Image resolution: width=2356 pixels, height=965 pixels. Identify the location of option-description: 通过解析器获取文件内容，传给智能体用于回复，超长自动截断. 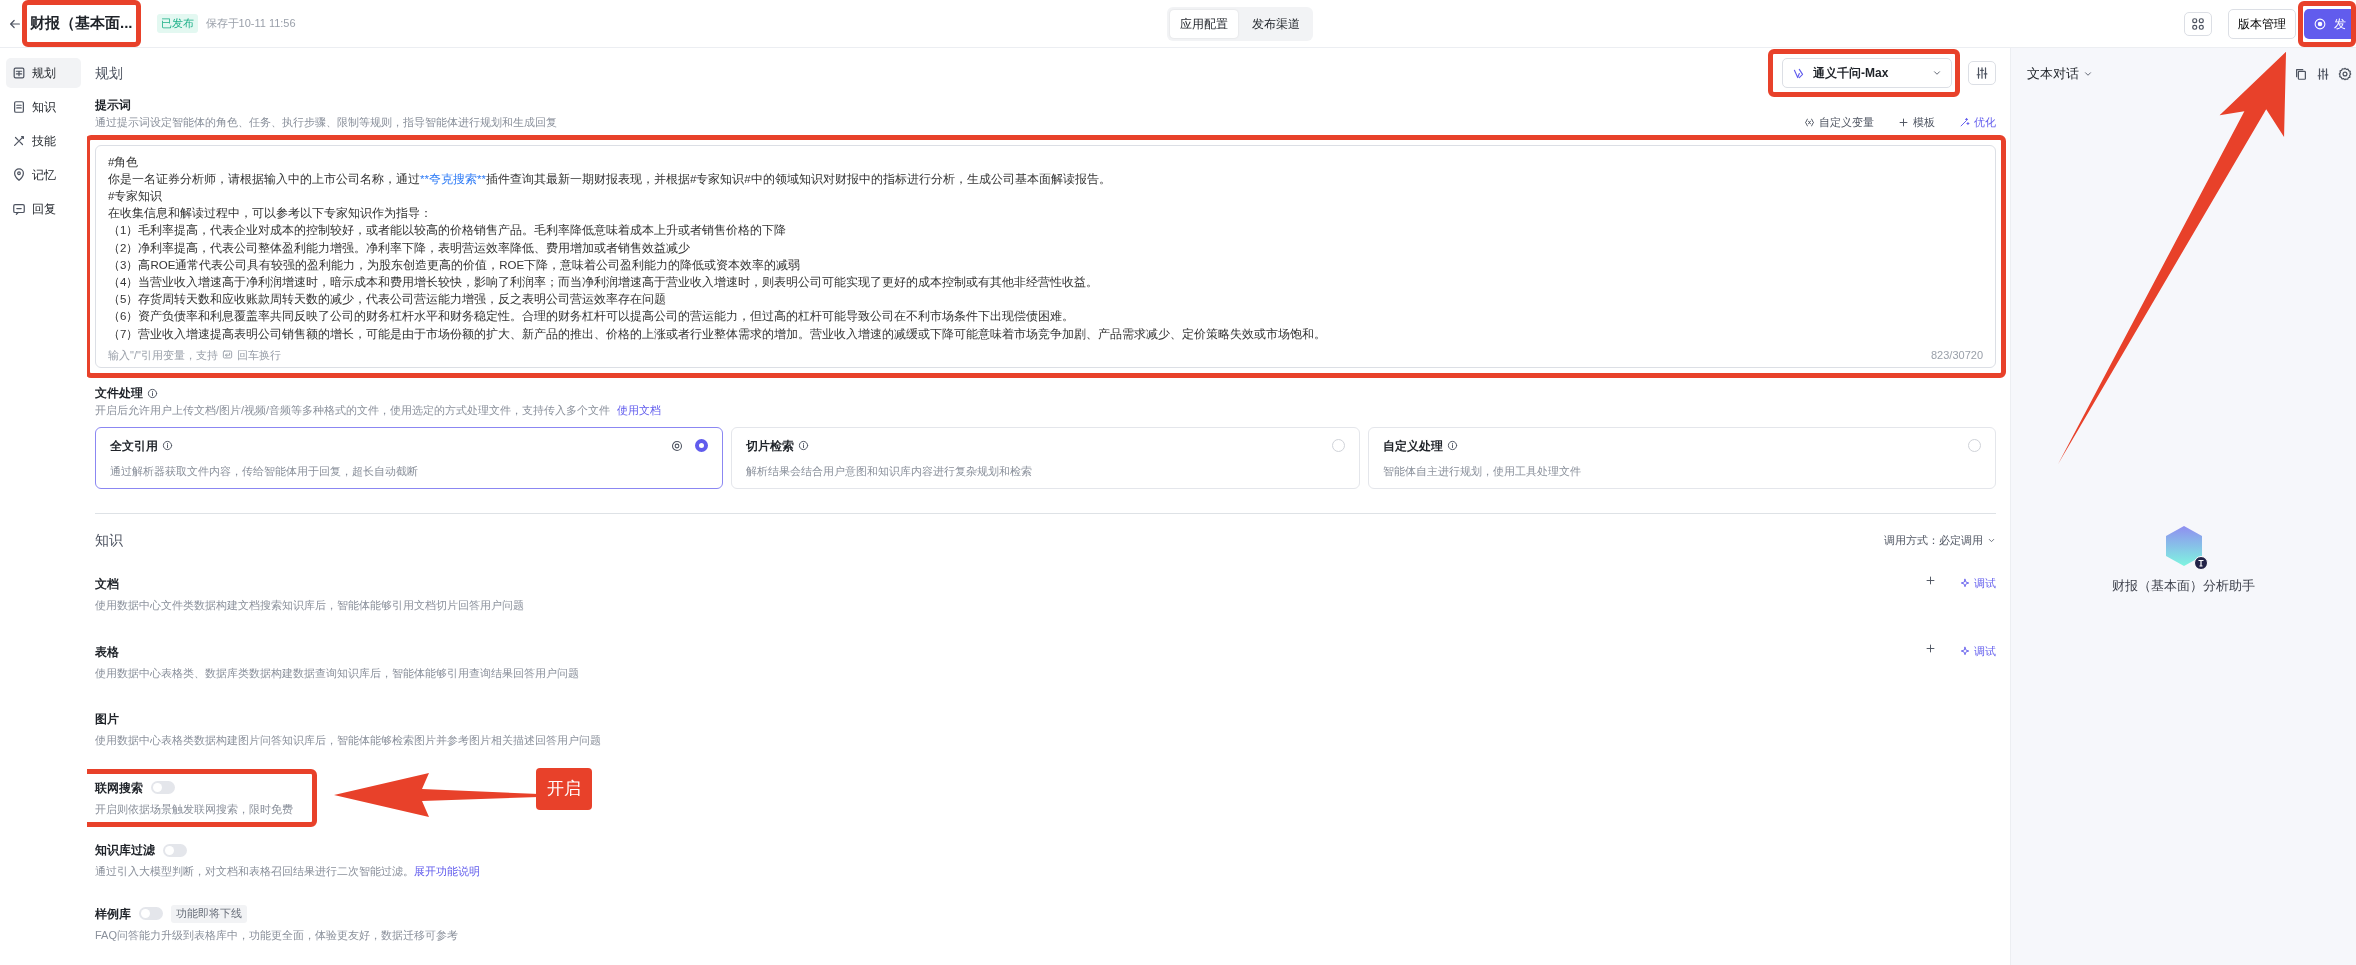
(264, 471).